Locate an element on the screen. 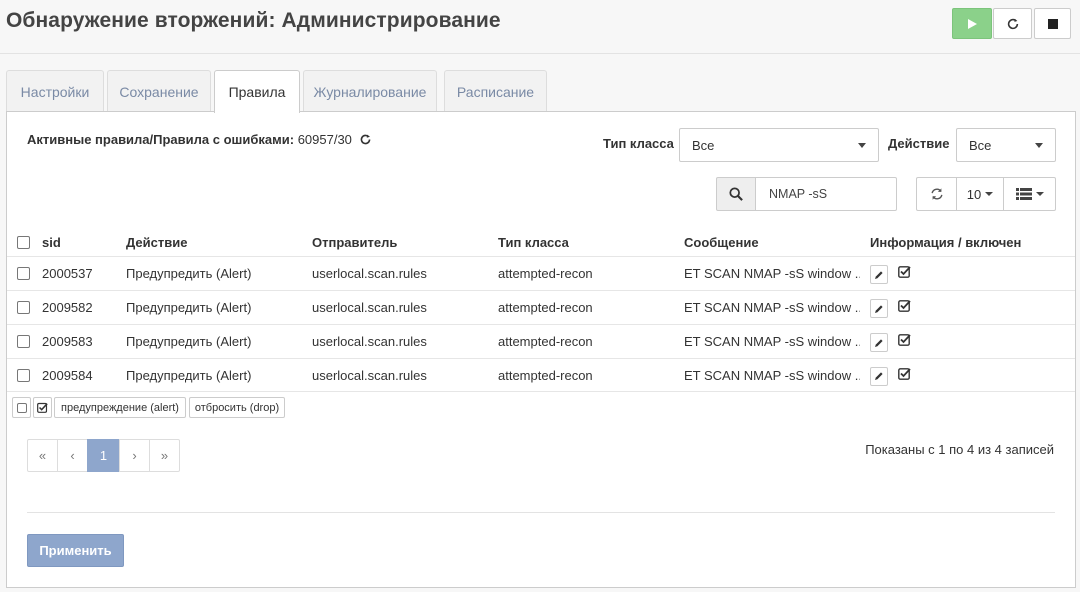 This screenshot has width=1080, height=592. page-header: Обнаружение вторжений: Администрирование is located at coordinates (540, 27).